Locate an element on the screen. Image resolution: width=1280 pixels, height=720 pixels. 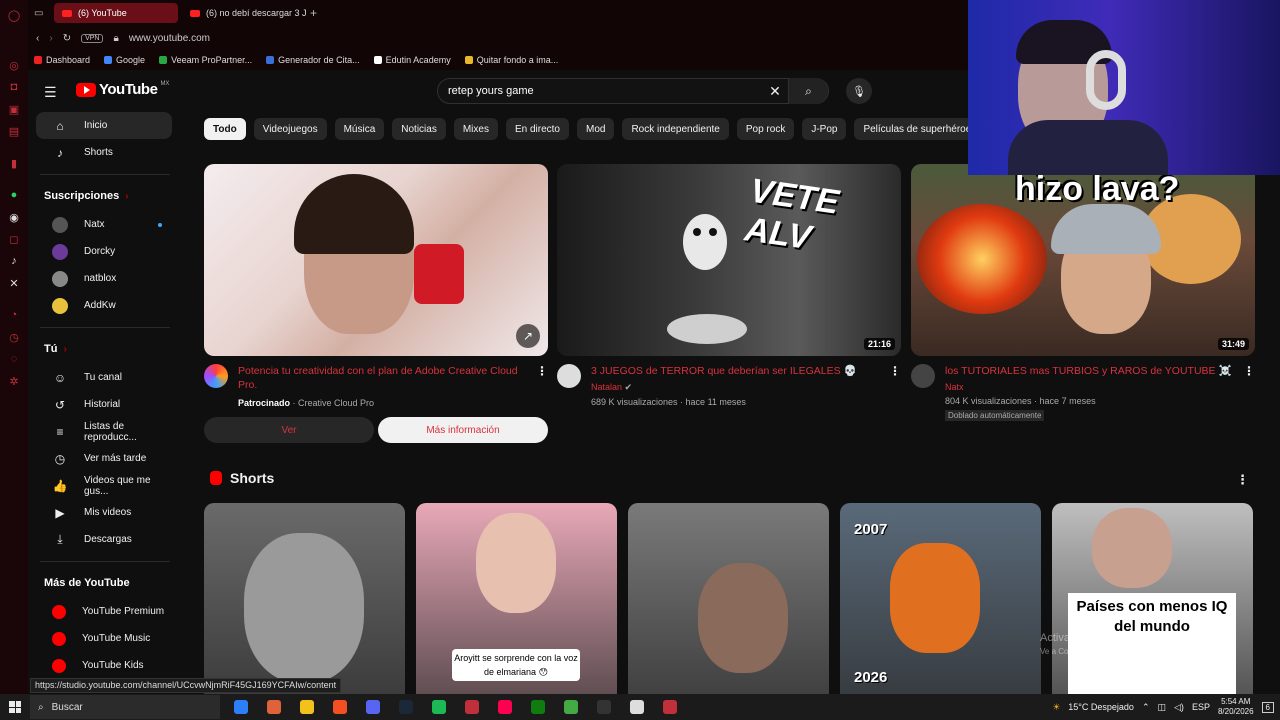
filter-chip: En directo is located at coordinates (537, 129).